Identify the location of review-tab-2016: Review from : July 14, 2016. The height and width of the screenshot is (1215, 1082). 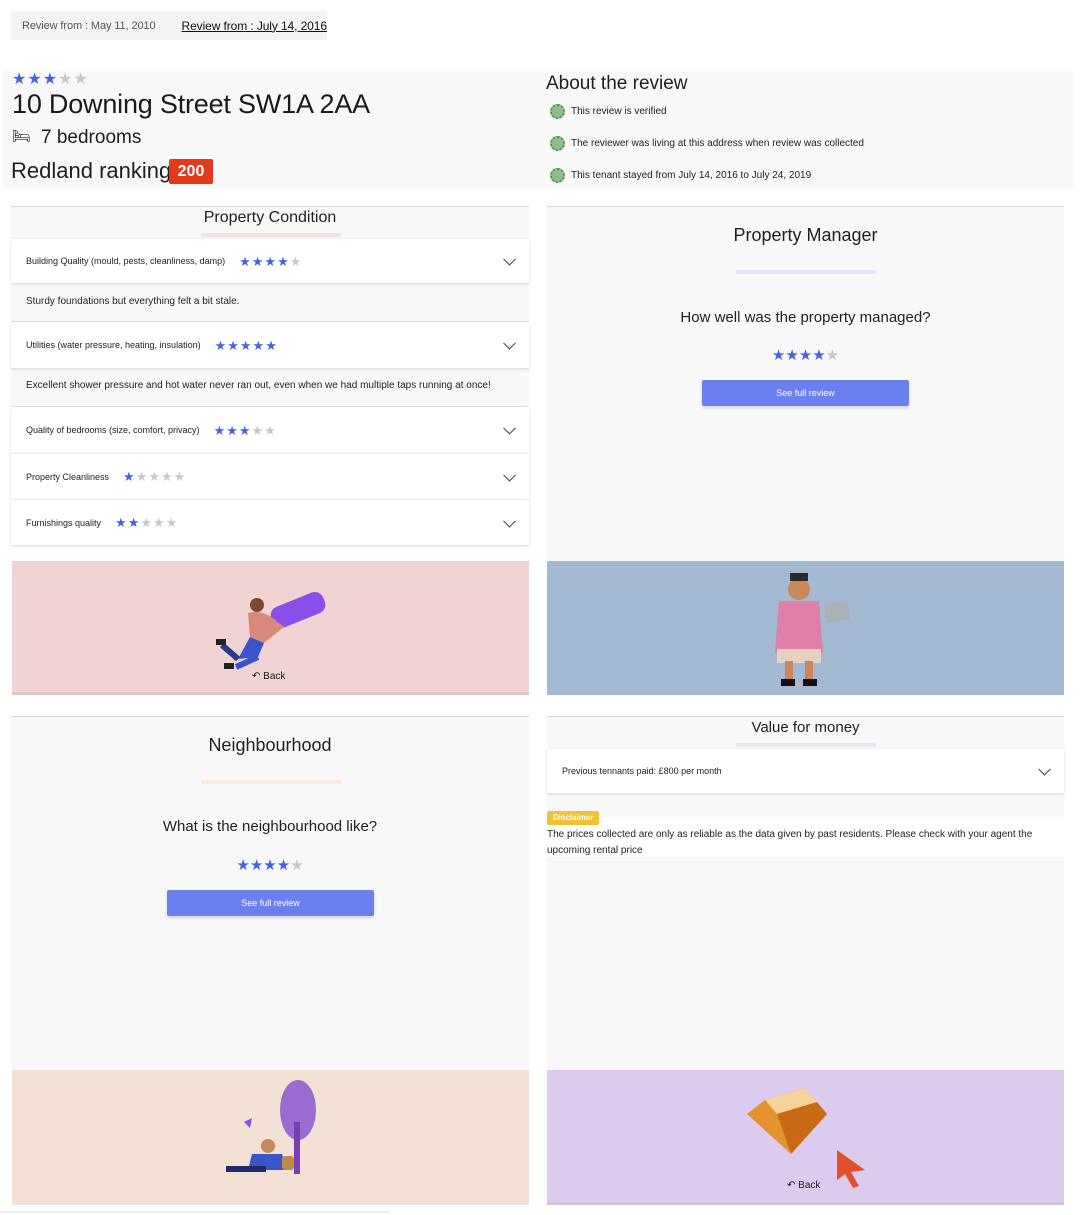
(241, 26).